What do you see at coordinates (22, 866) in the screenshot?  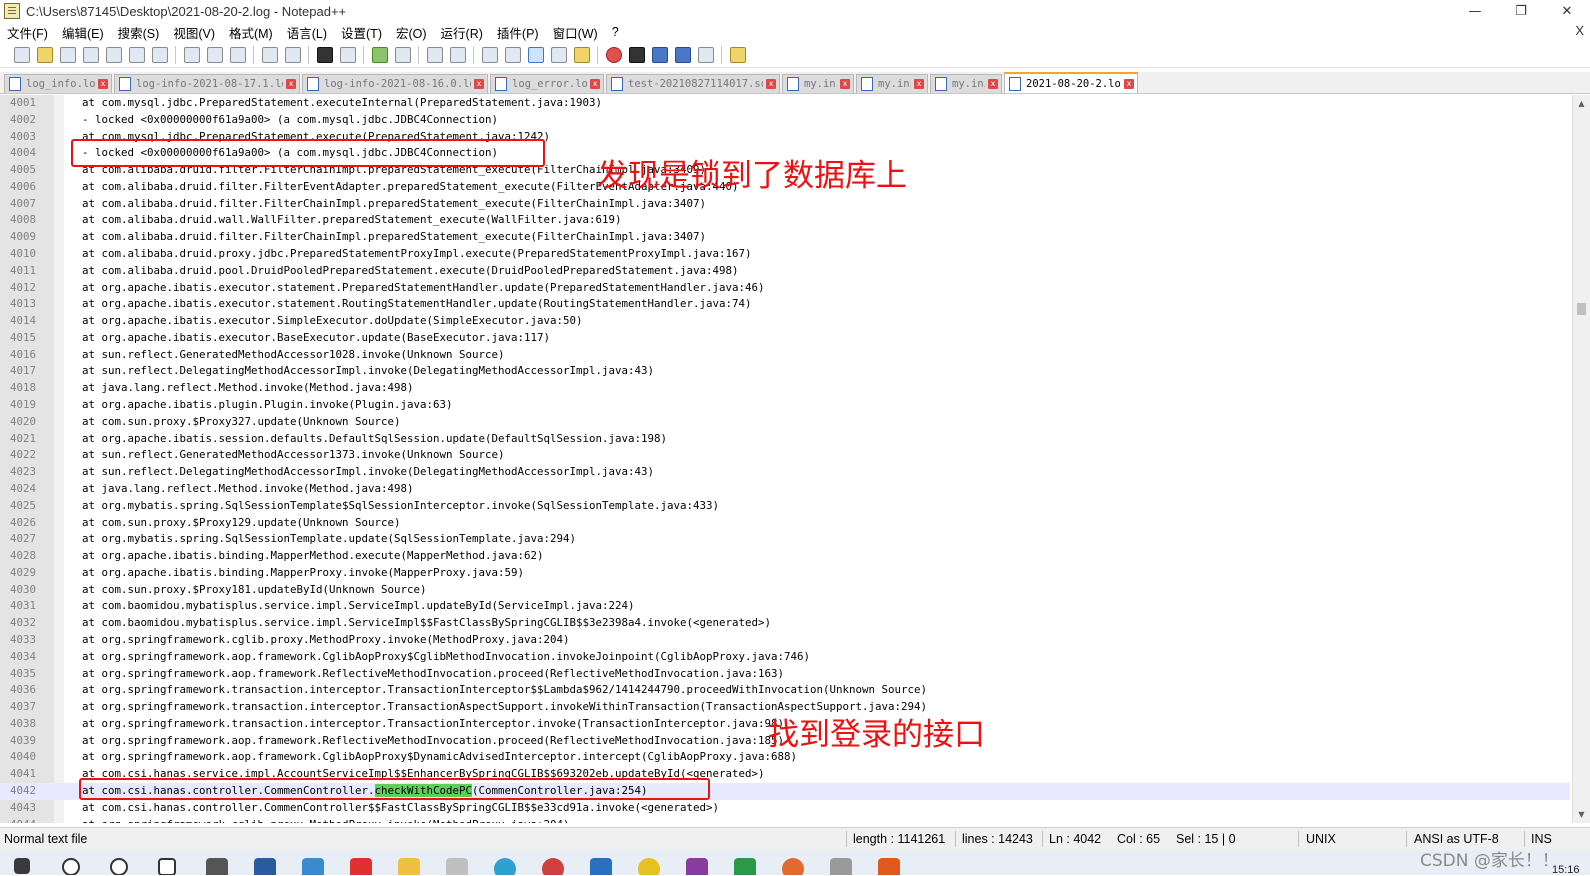 I see `start-icon` at bounding box center [22, 866].